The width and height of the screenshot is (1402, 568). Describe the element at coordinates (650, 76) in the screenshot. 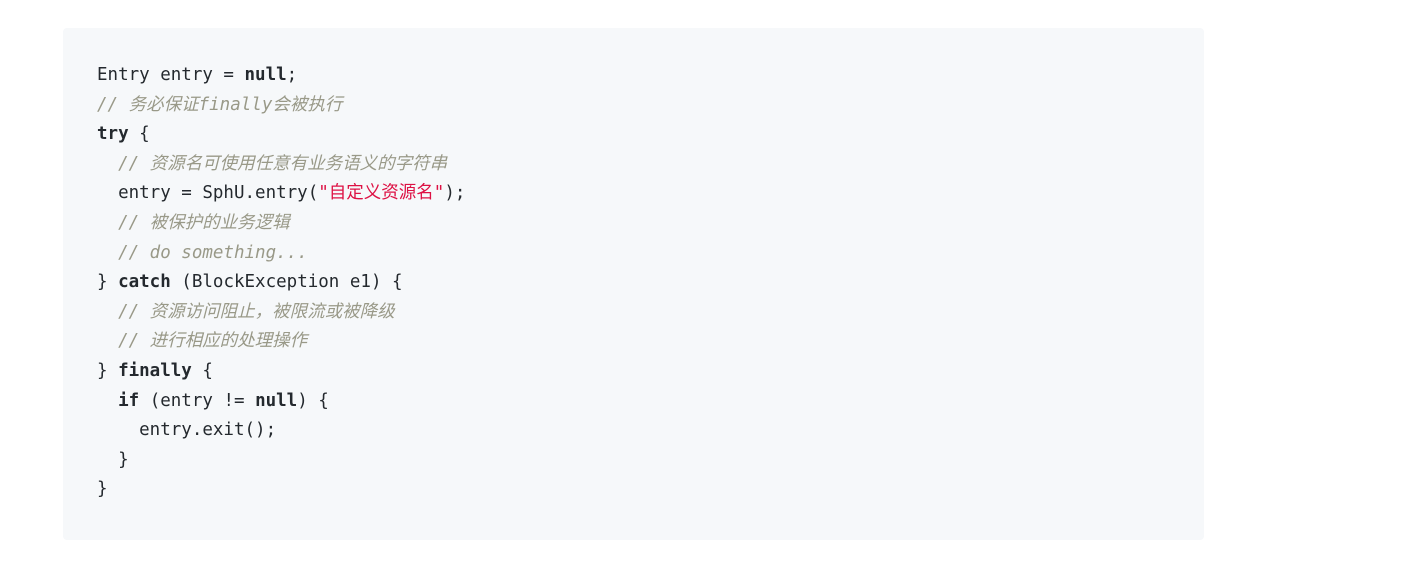

I see `code-line: Entry entry = null;` at that location.